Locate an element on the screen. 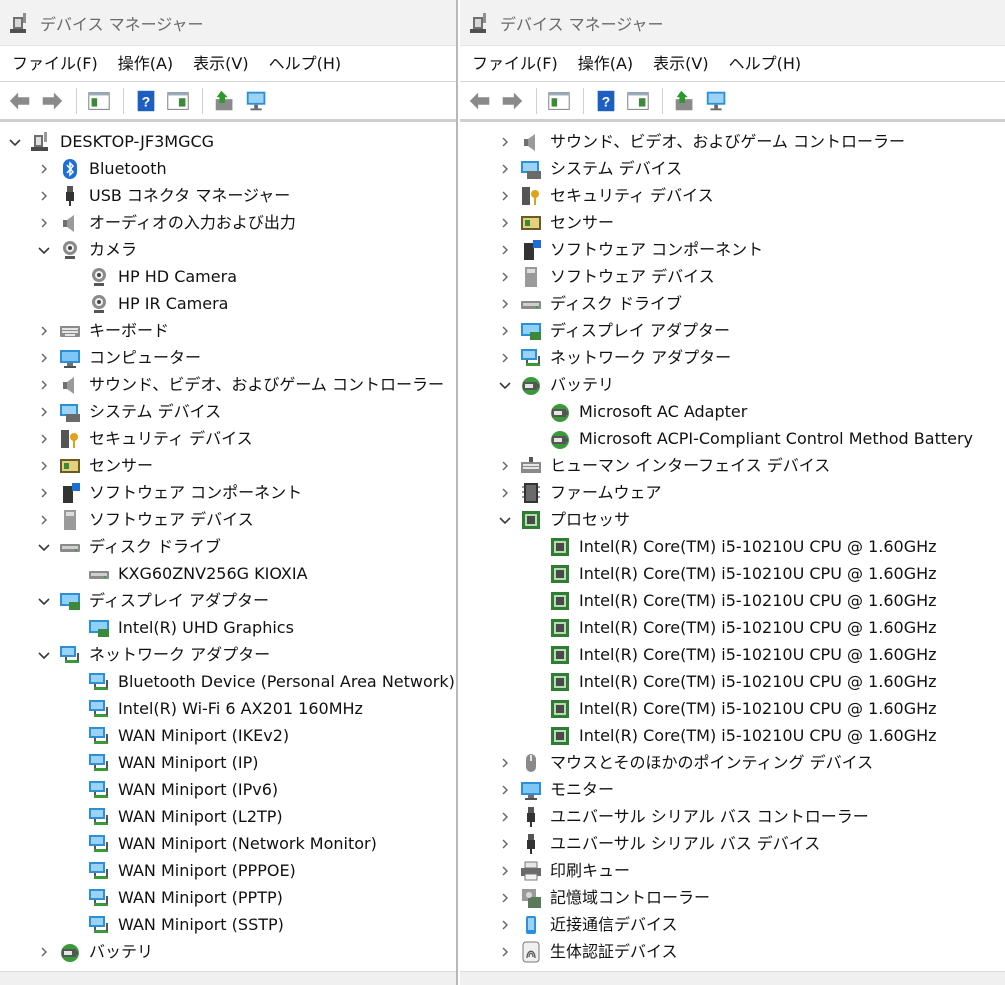  tree-category-item: 記憶域コントローラー is located at coordinates (732, 897).